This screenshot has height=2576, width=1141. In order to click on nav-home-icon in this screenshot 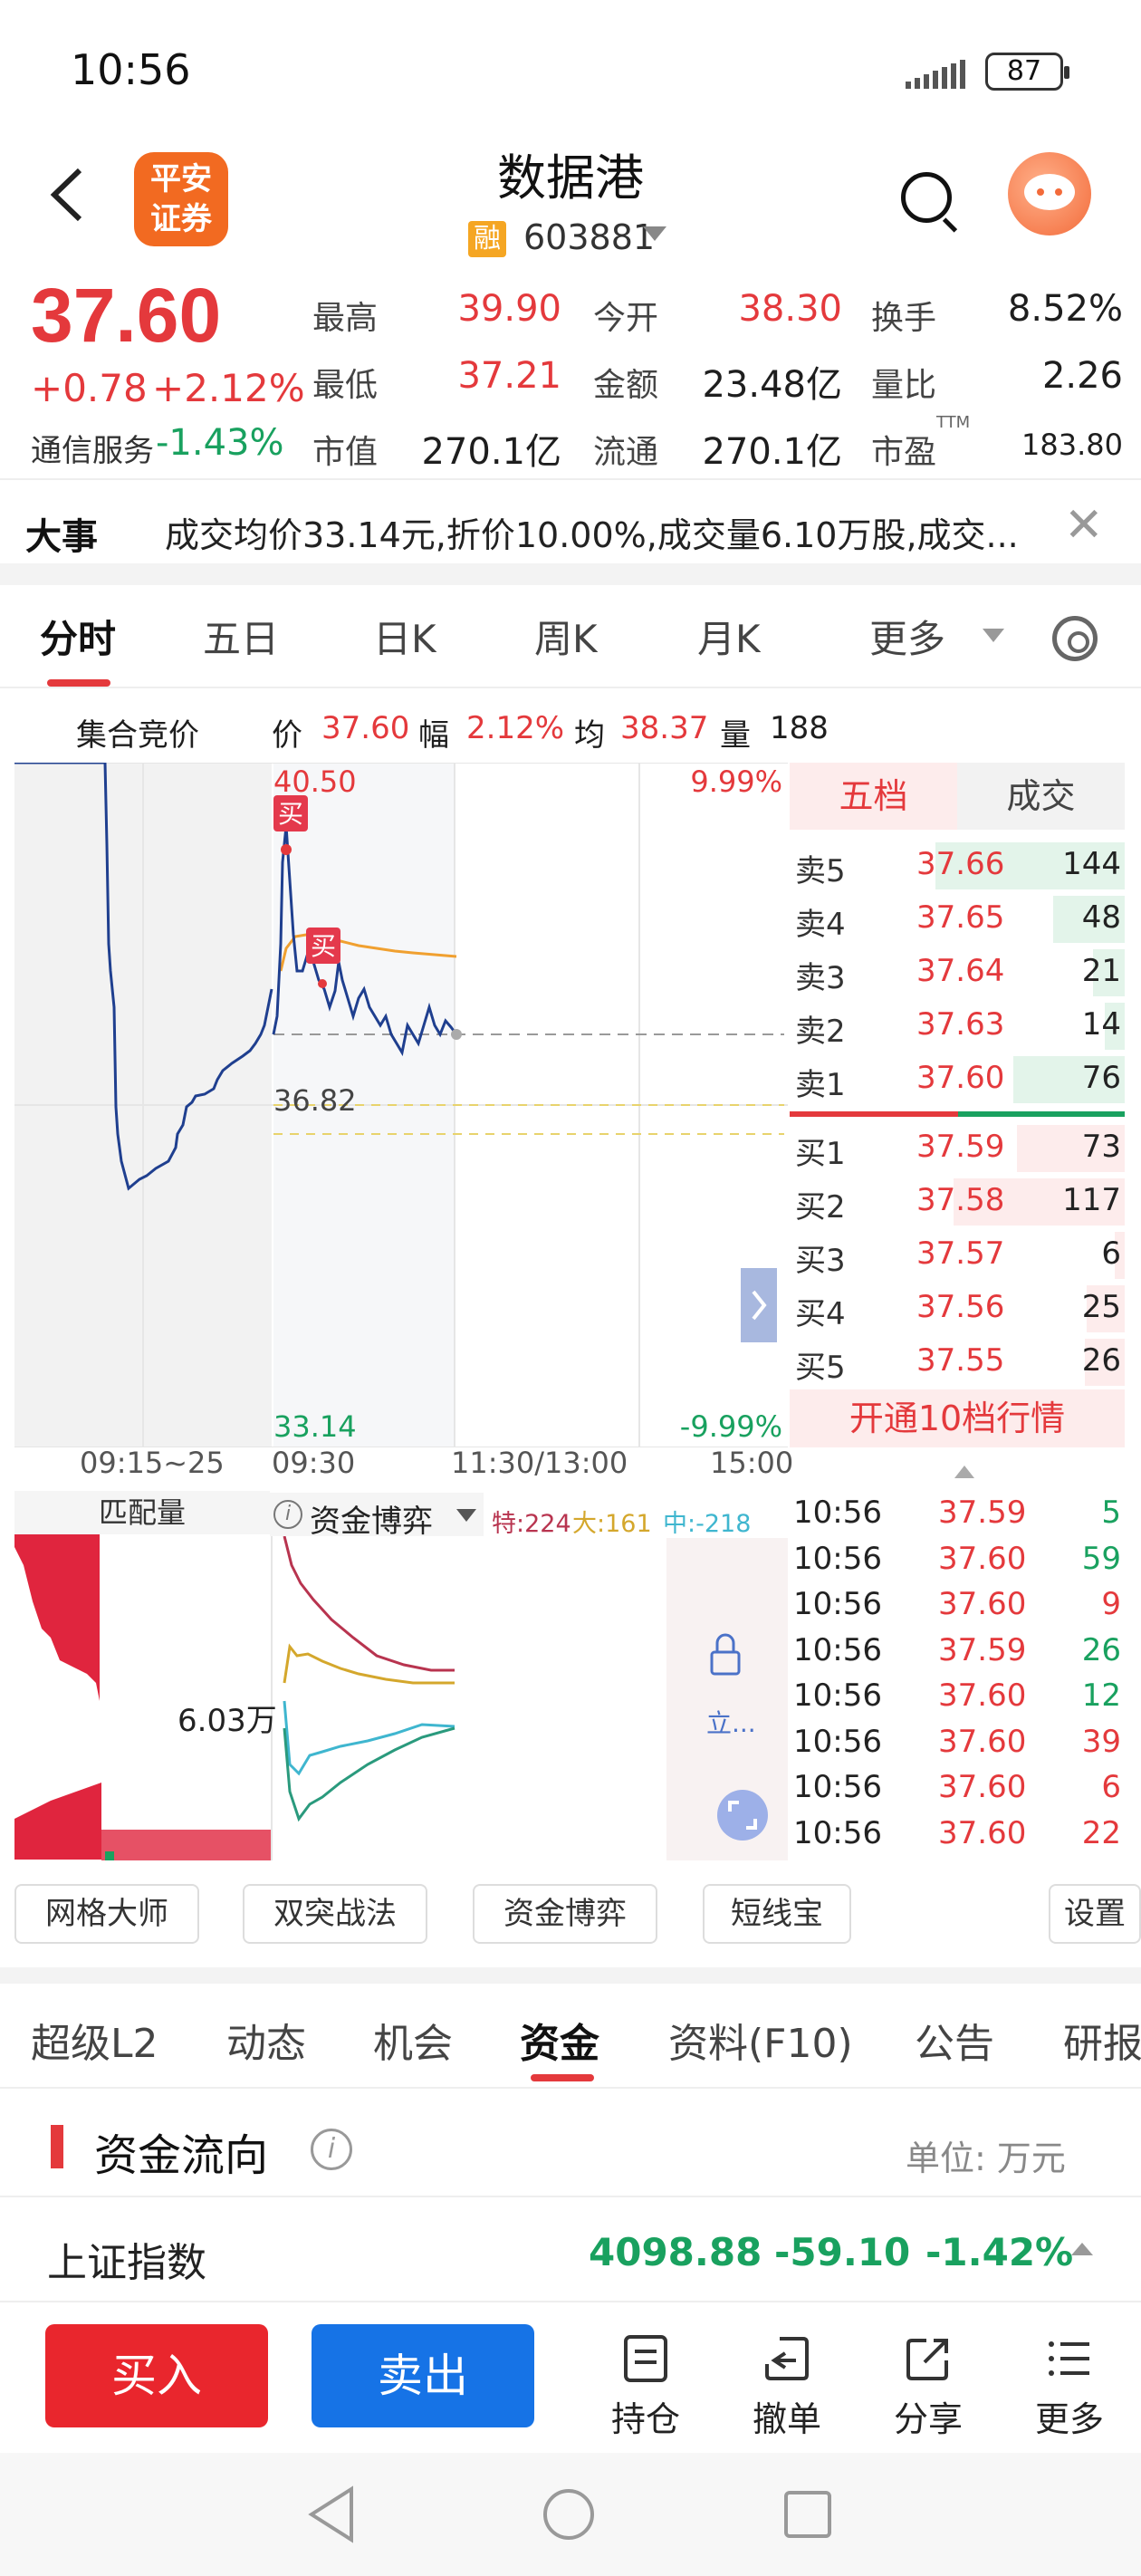, I will do `click(569, 2514)`.